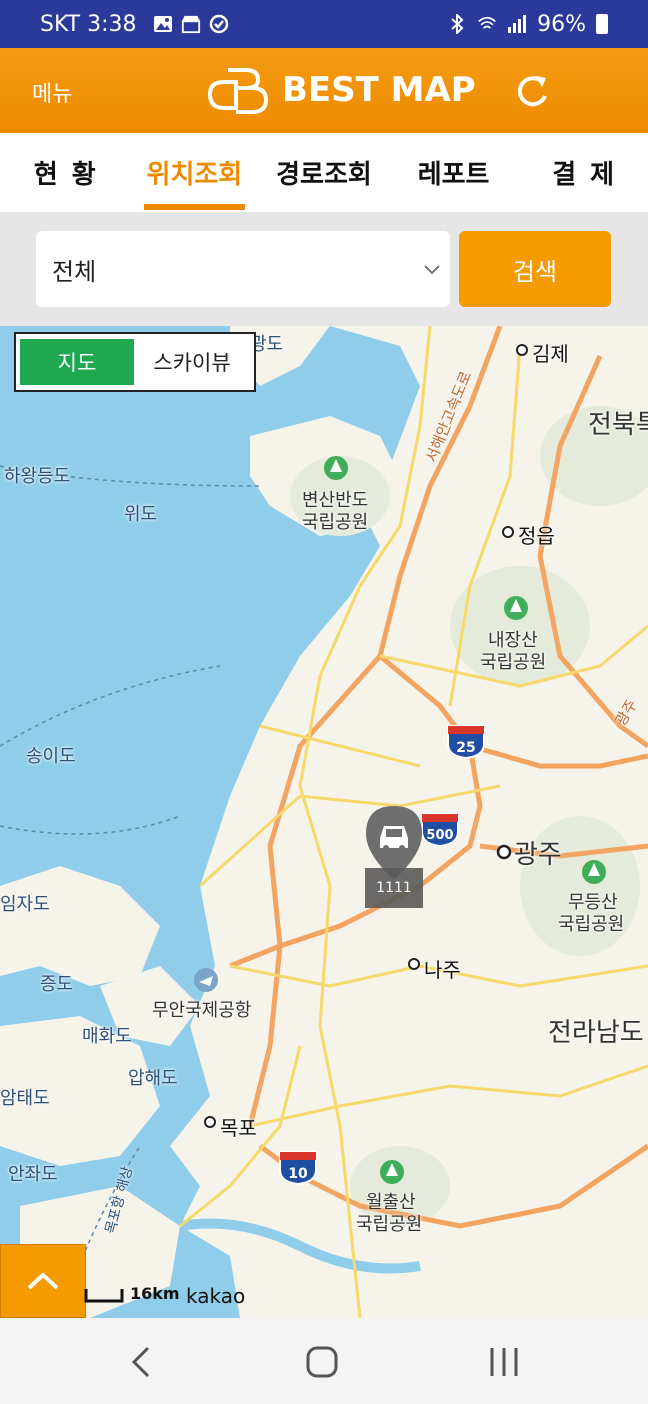  Describe the element at coordinates (238, 91) in the screenshot. I see `logo-mark-icon` at that location.